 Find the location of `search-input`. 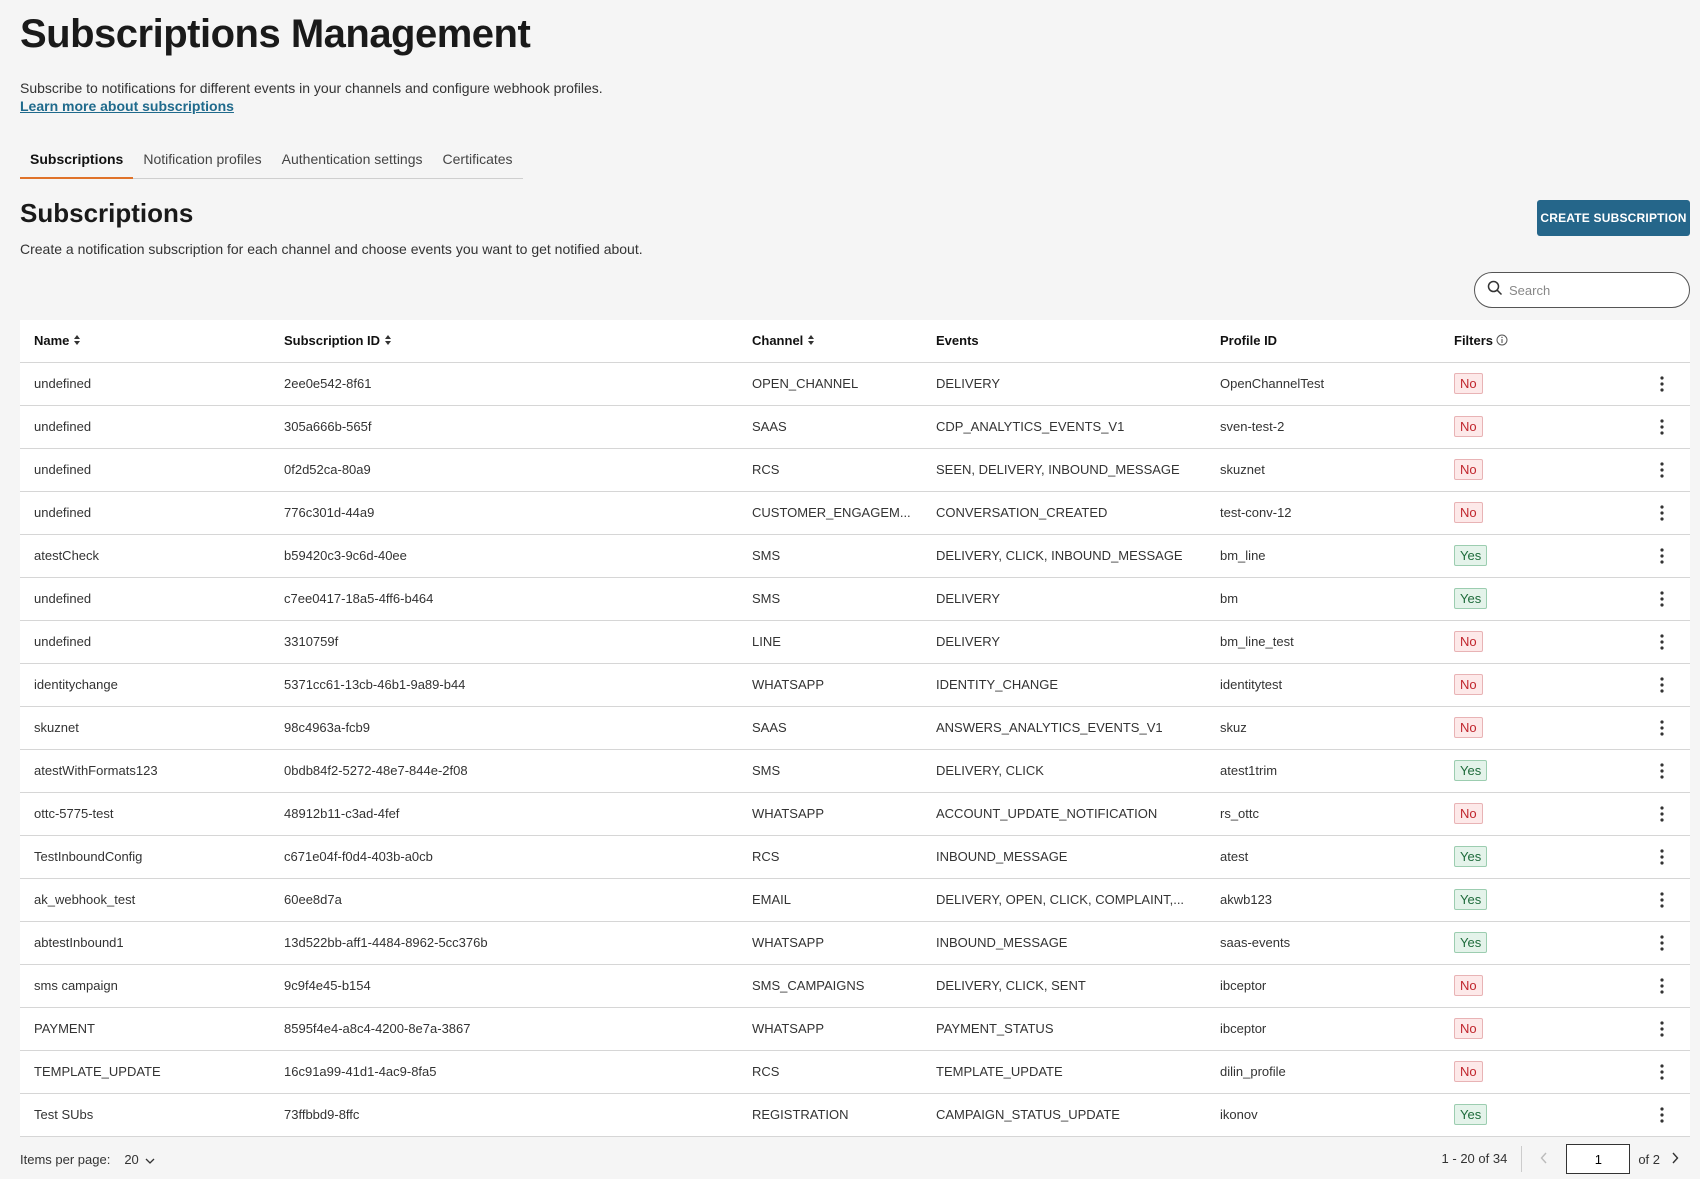

search-input is located at coordinates (1594, 290).